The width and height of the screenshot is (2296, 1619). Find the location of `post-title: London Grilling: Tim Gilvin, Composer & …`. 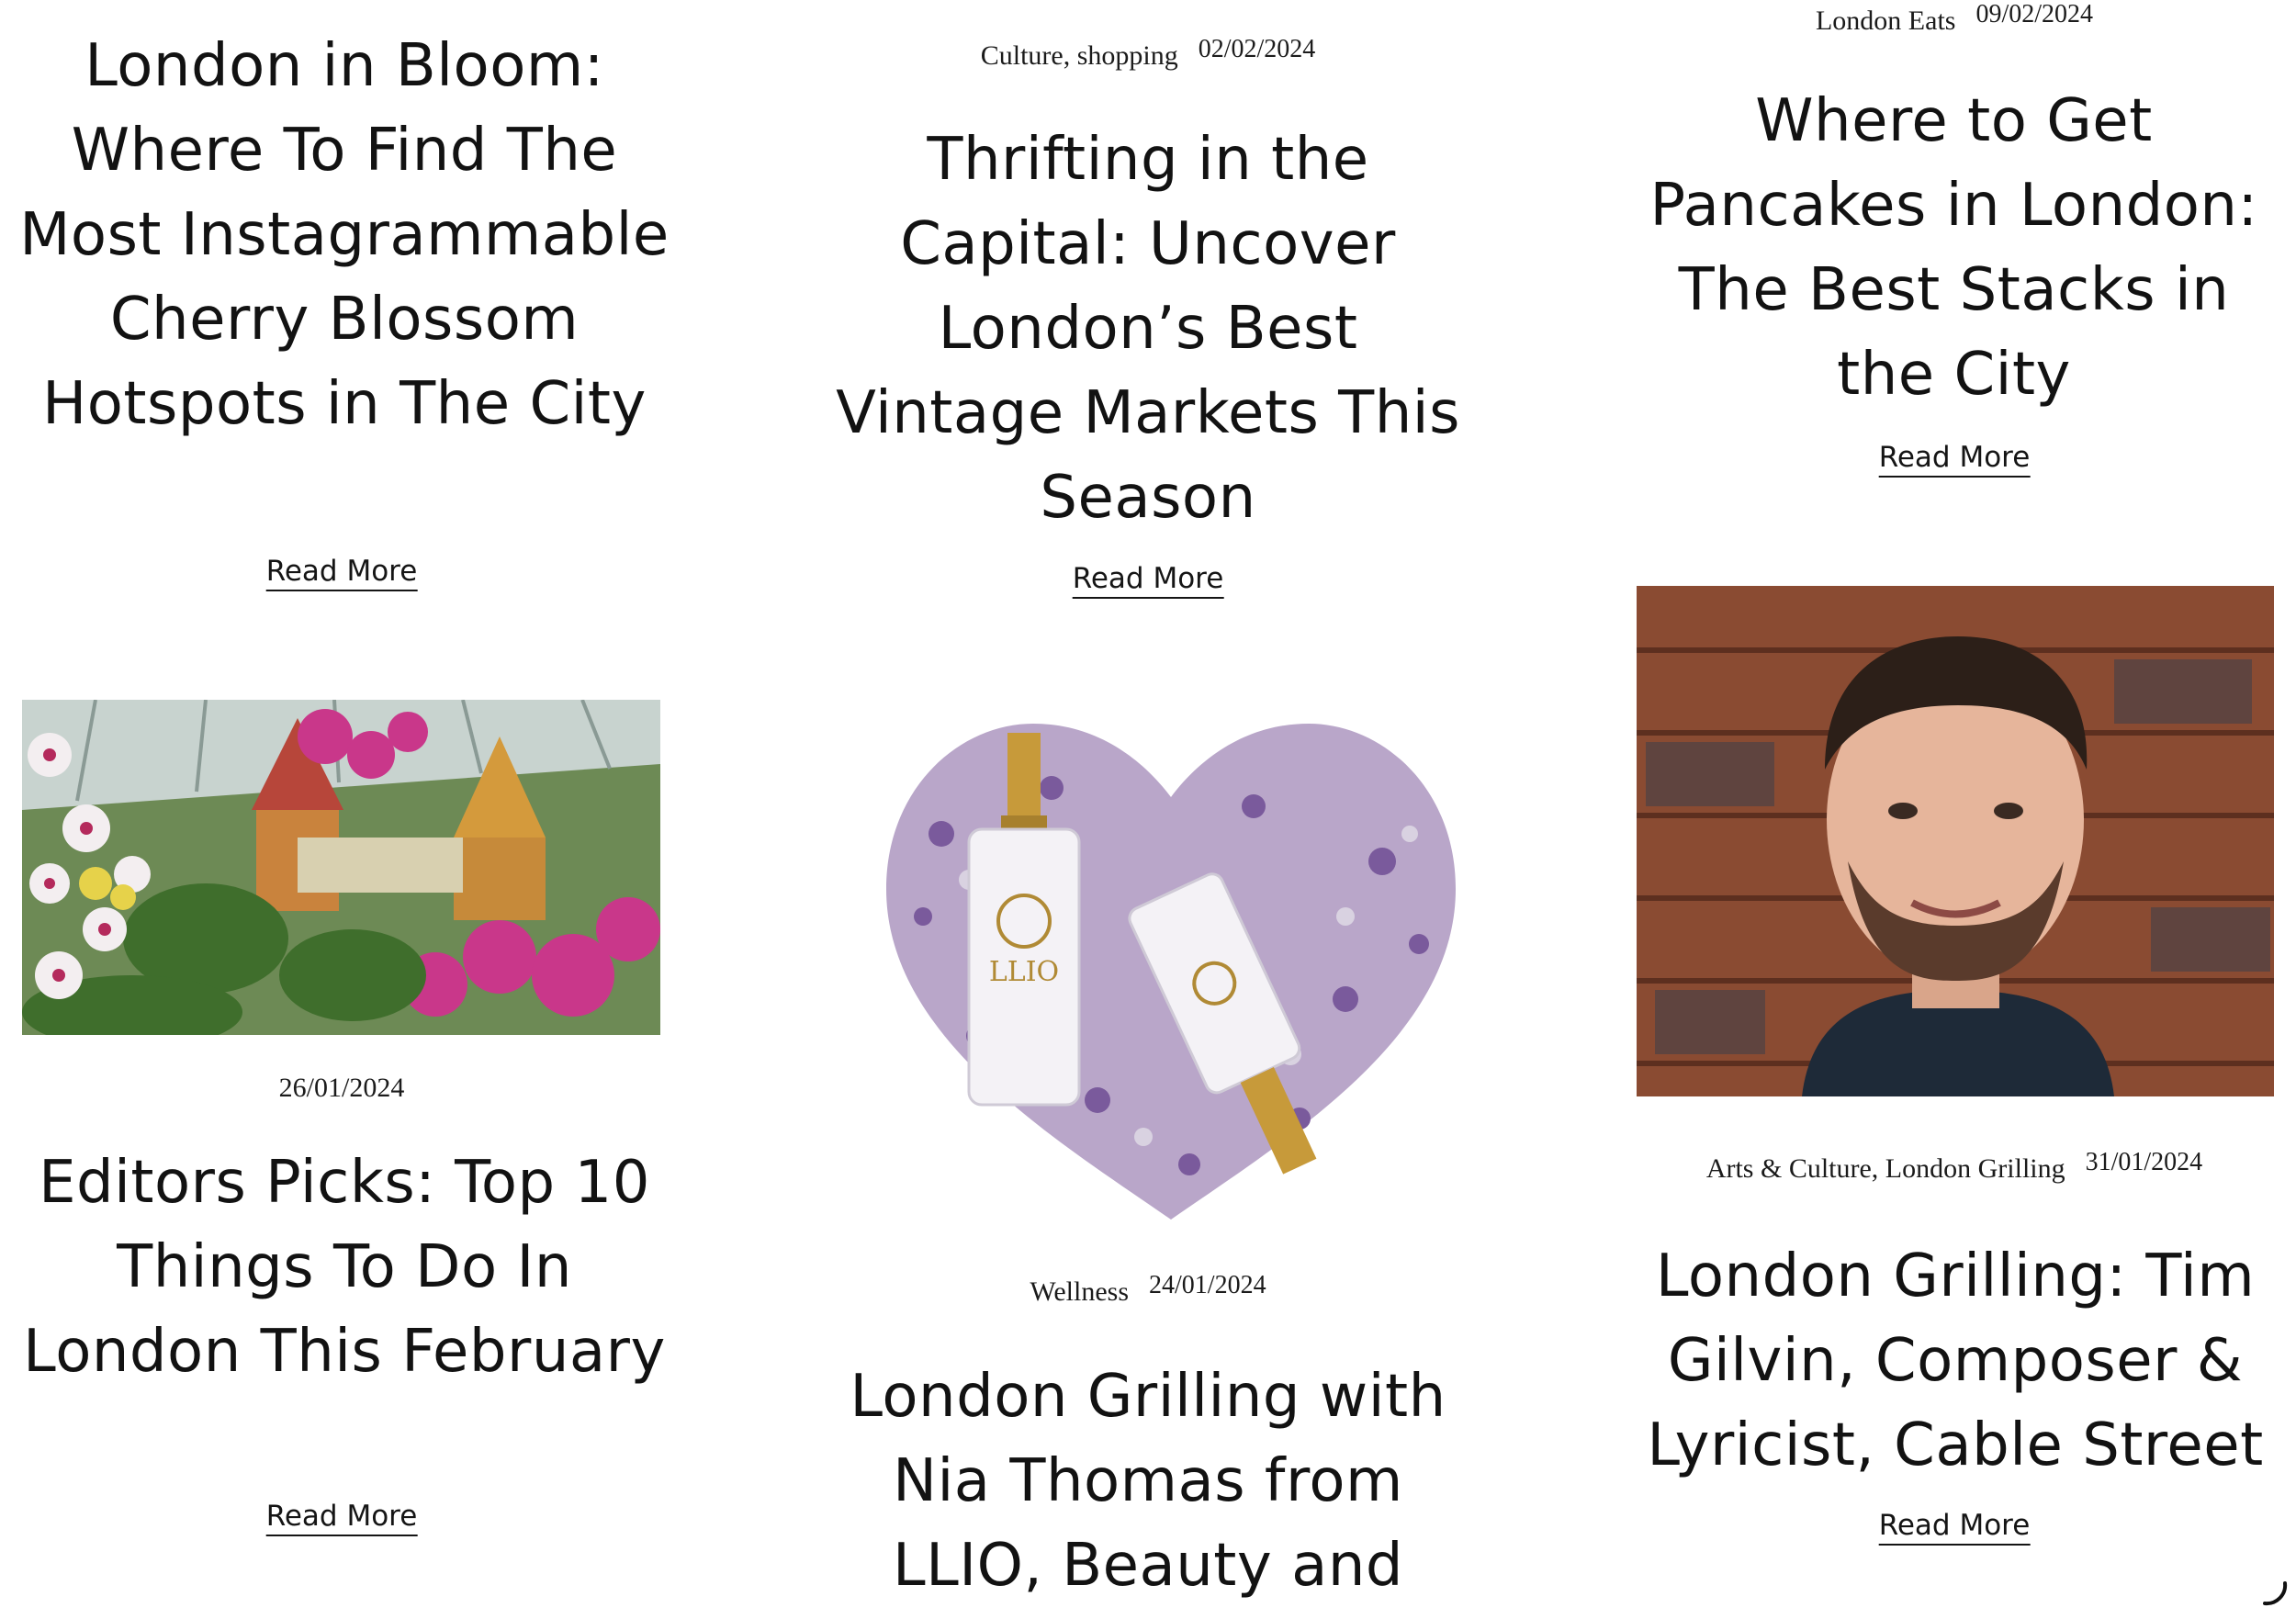

post-title: London Grilling: Tim Gilvin, Composer & … is located at coordinates (1955, 1361).